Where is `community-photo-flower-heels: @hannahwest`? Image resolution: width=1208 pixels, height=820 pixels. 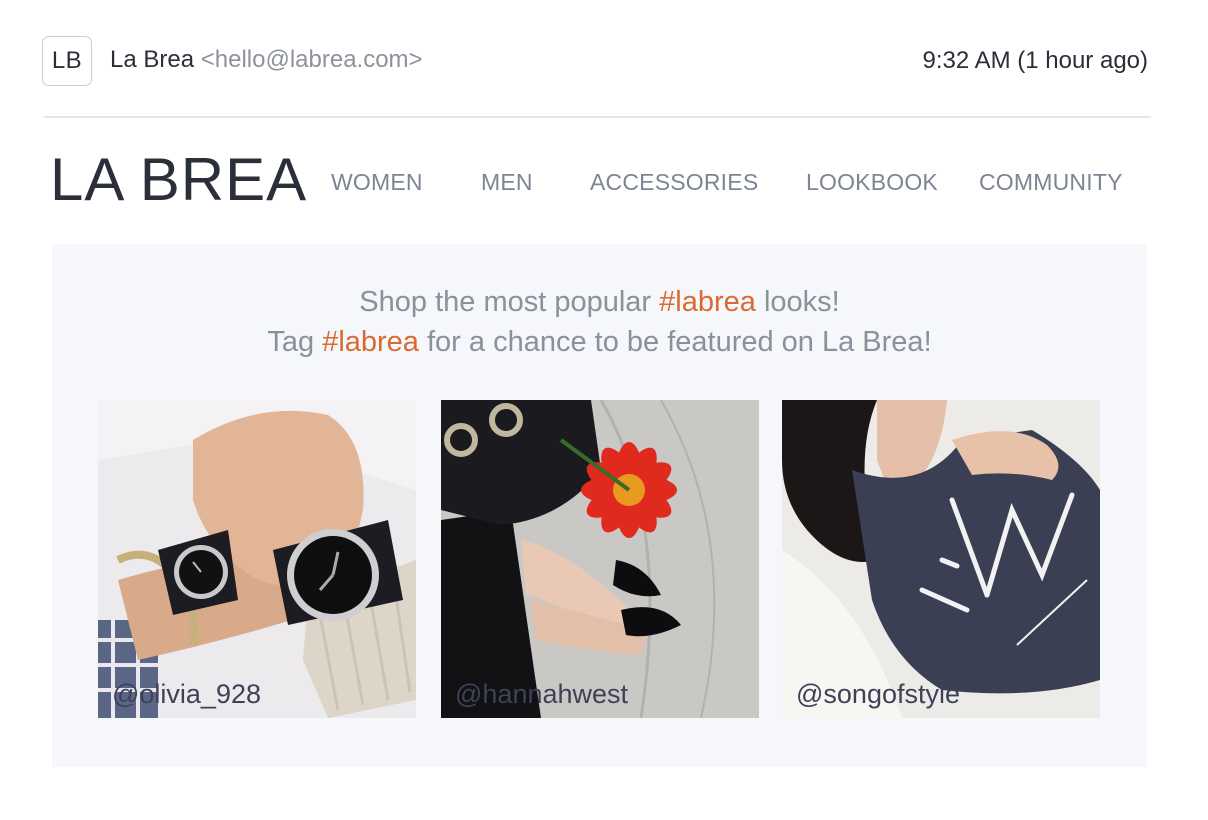
community-photo-flower-heels: @hannahwest is located at coordinates (600, 559).